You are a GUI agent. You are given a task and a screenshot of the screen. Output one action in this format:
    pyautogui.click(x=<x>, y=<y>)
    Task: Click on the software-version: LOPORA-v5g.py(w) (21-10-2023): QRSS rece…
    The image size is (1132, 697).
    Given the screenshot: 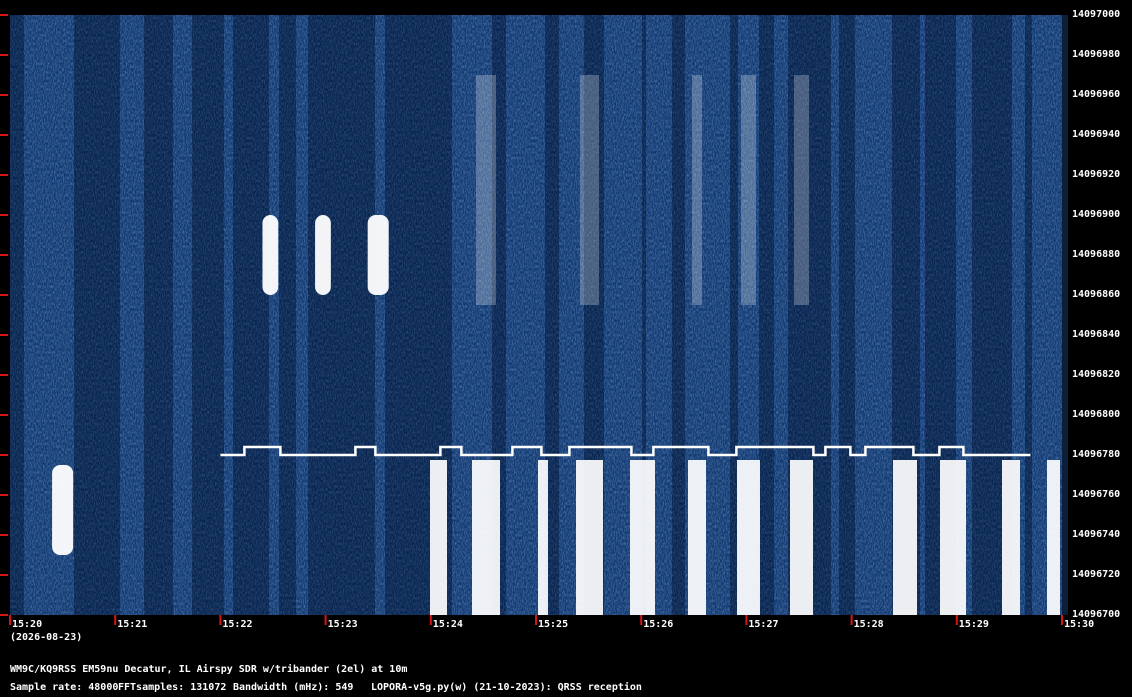 What is the action you would take?
    pyautogui.click(x=506, y=687)
    